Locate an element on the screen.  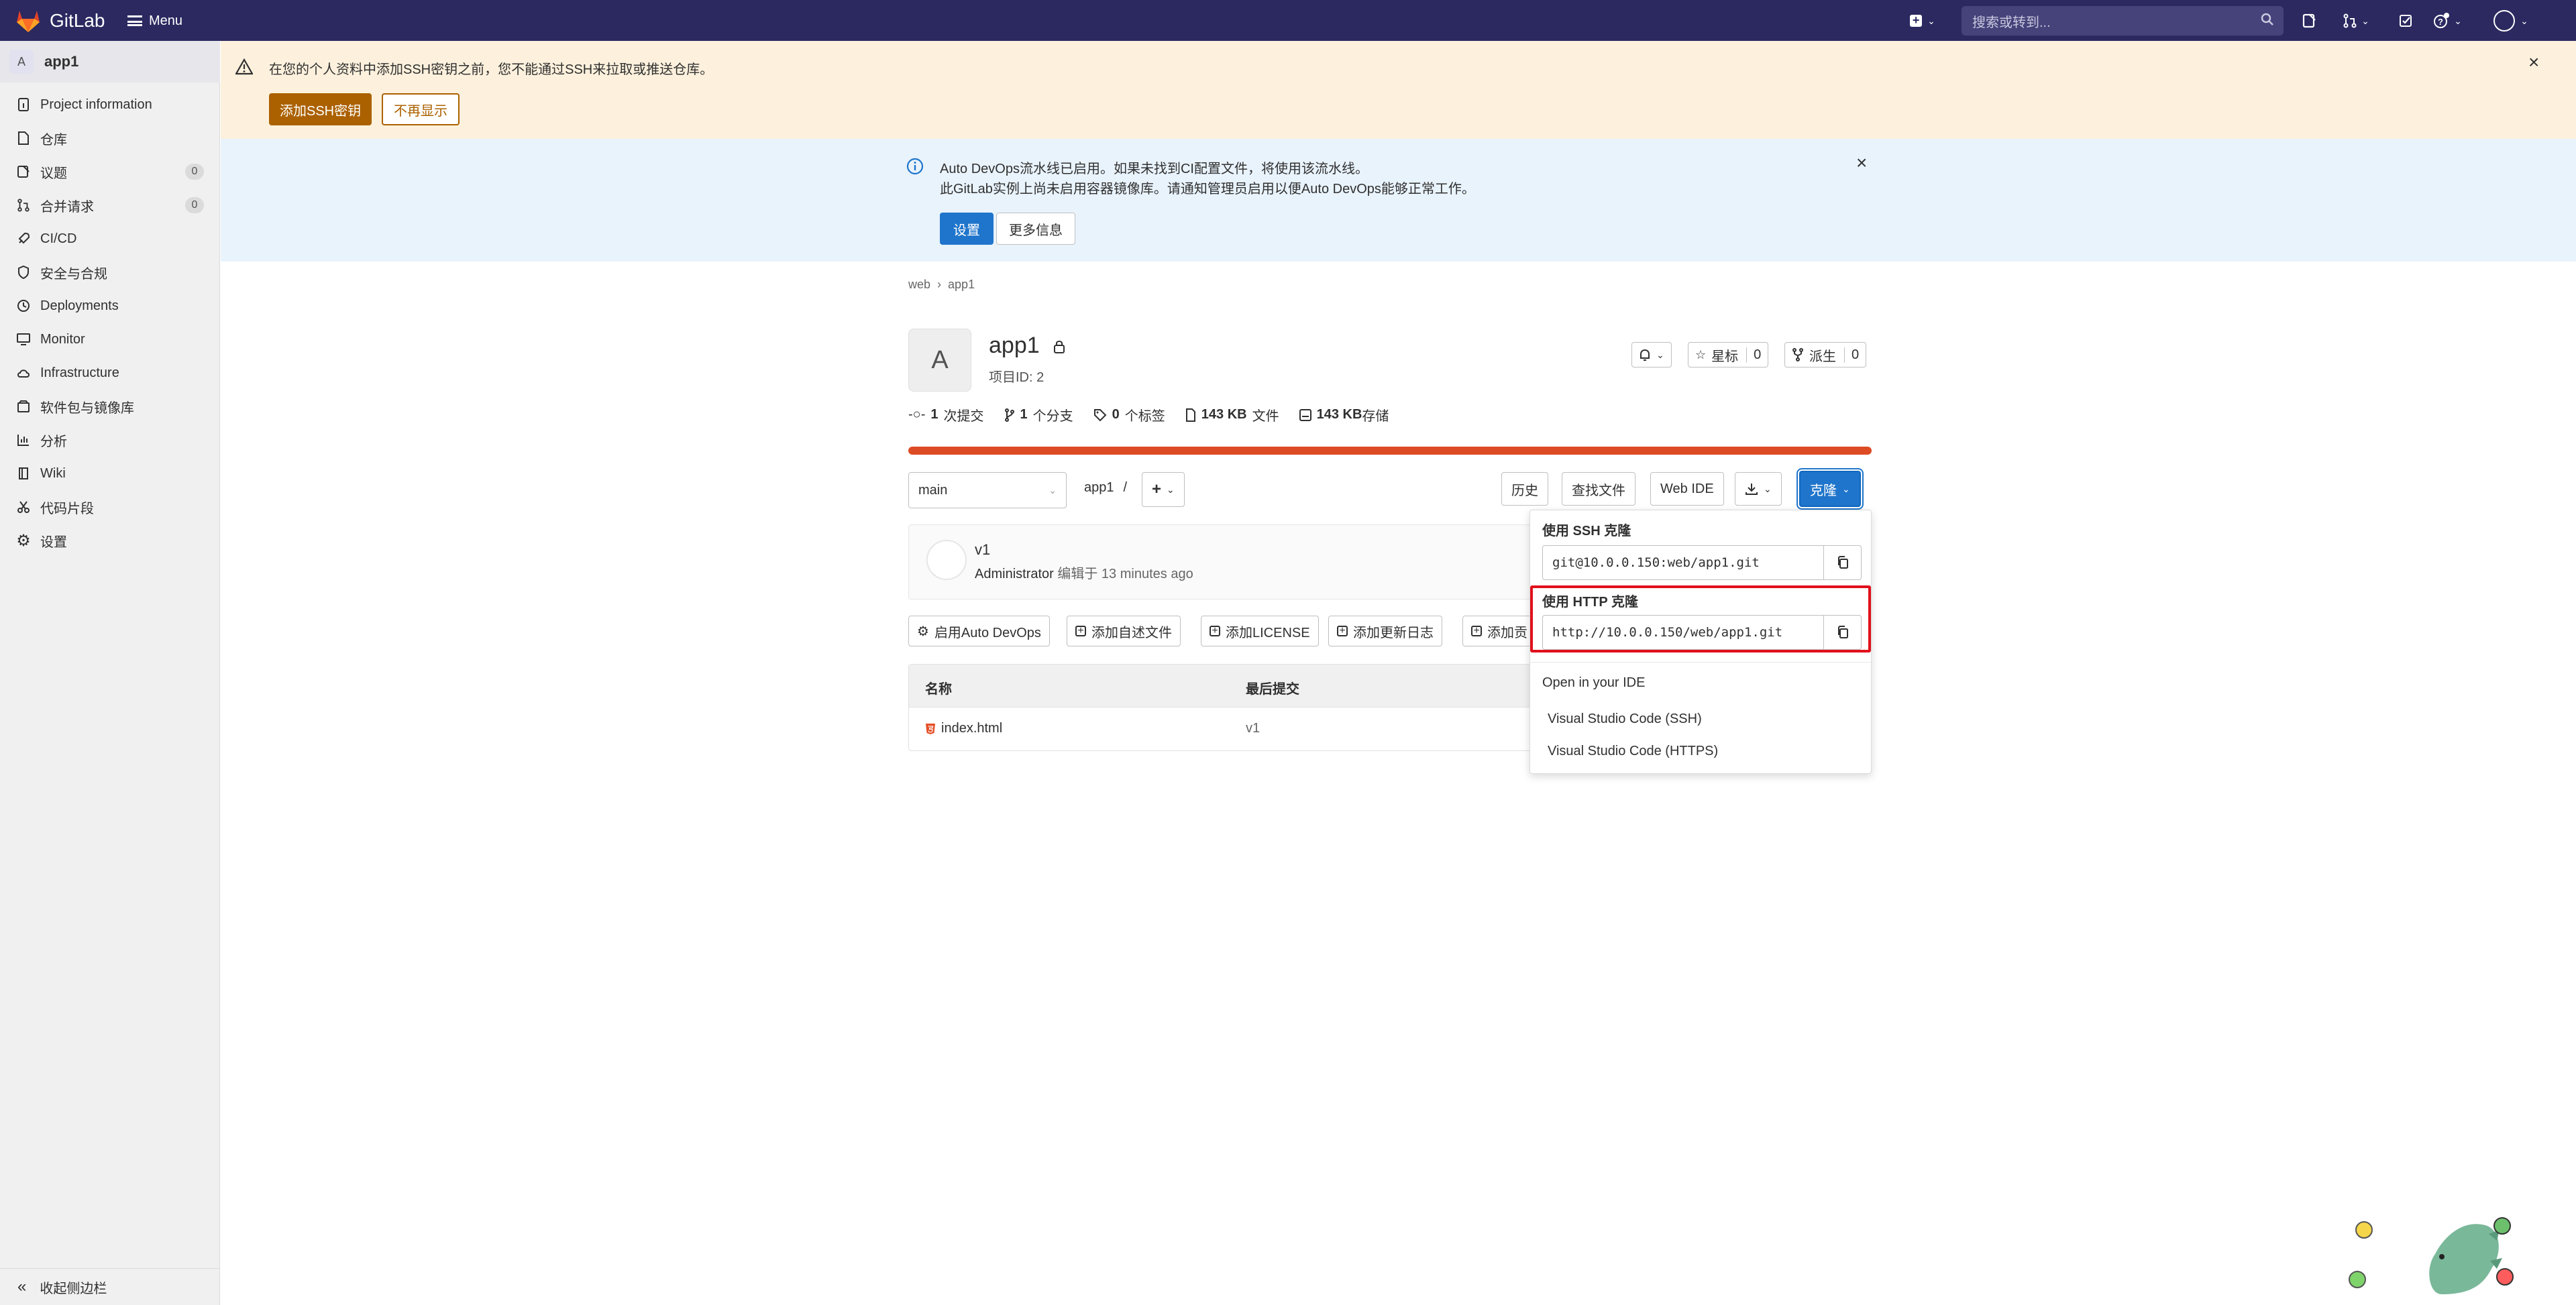
todos-icon is located at coordinates (2406, 20).